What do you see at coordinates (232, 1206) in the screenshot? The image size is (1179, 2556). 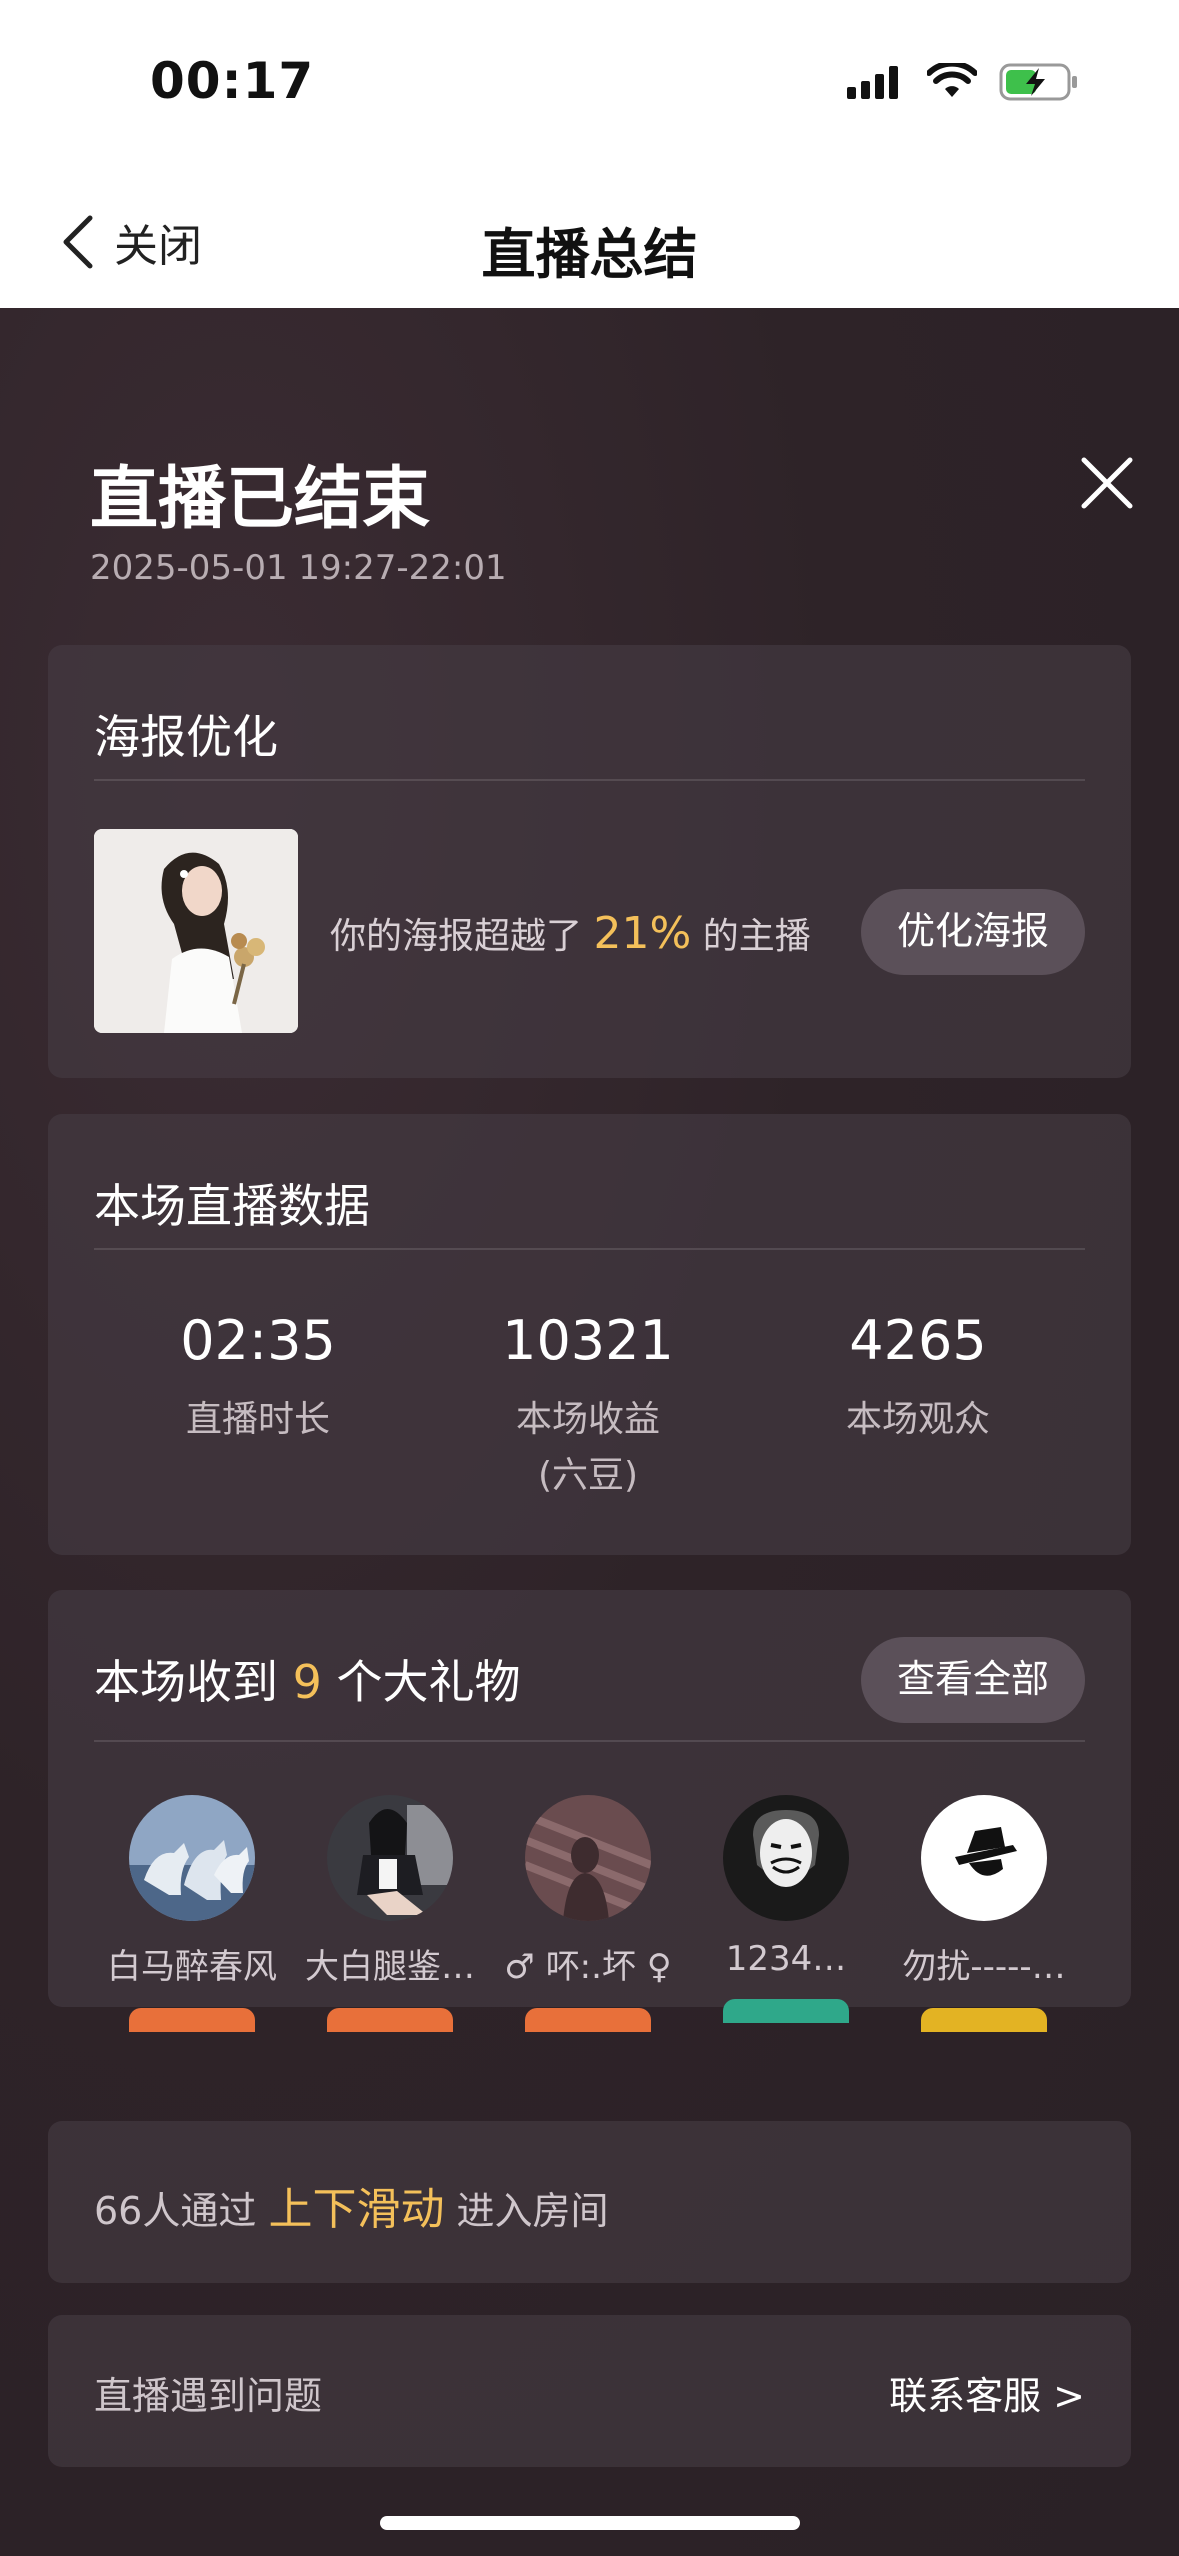 I see `live-data-title: 本场直播数据` at bounding box center [232, 1206].